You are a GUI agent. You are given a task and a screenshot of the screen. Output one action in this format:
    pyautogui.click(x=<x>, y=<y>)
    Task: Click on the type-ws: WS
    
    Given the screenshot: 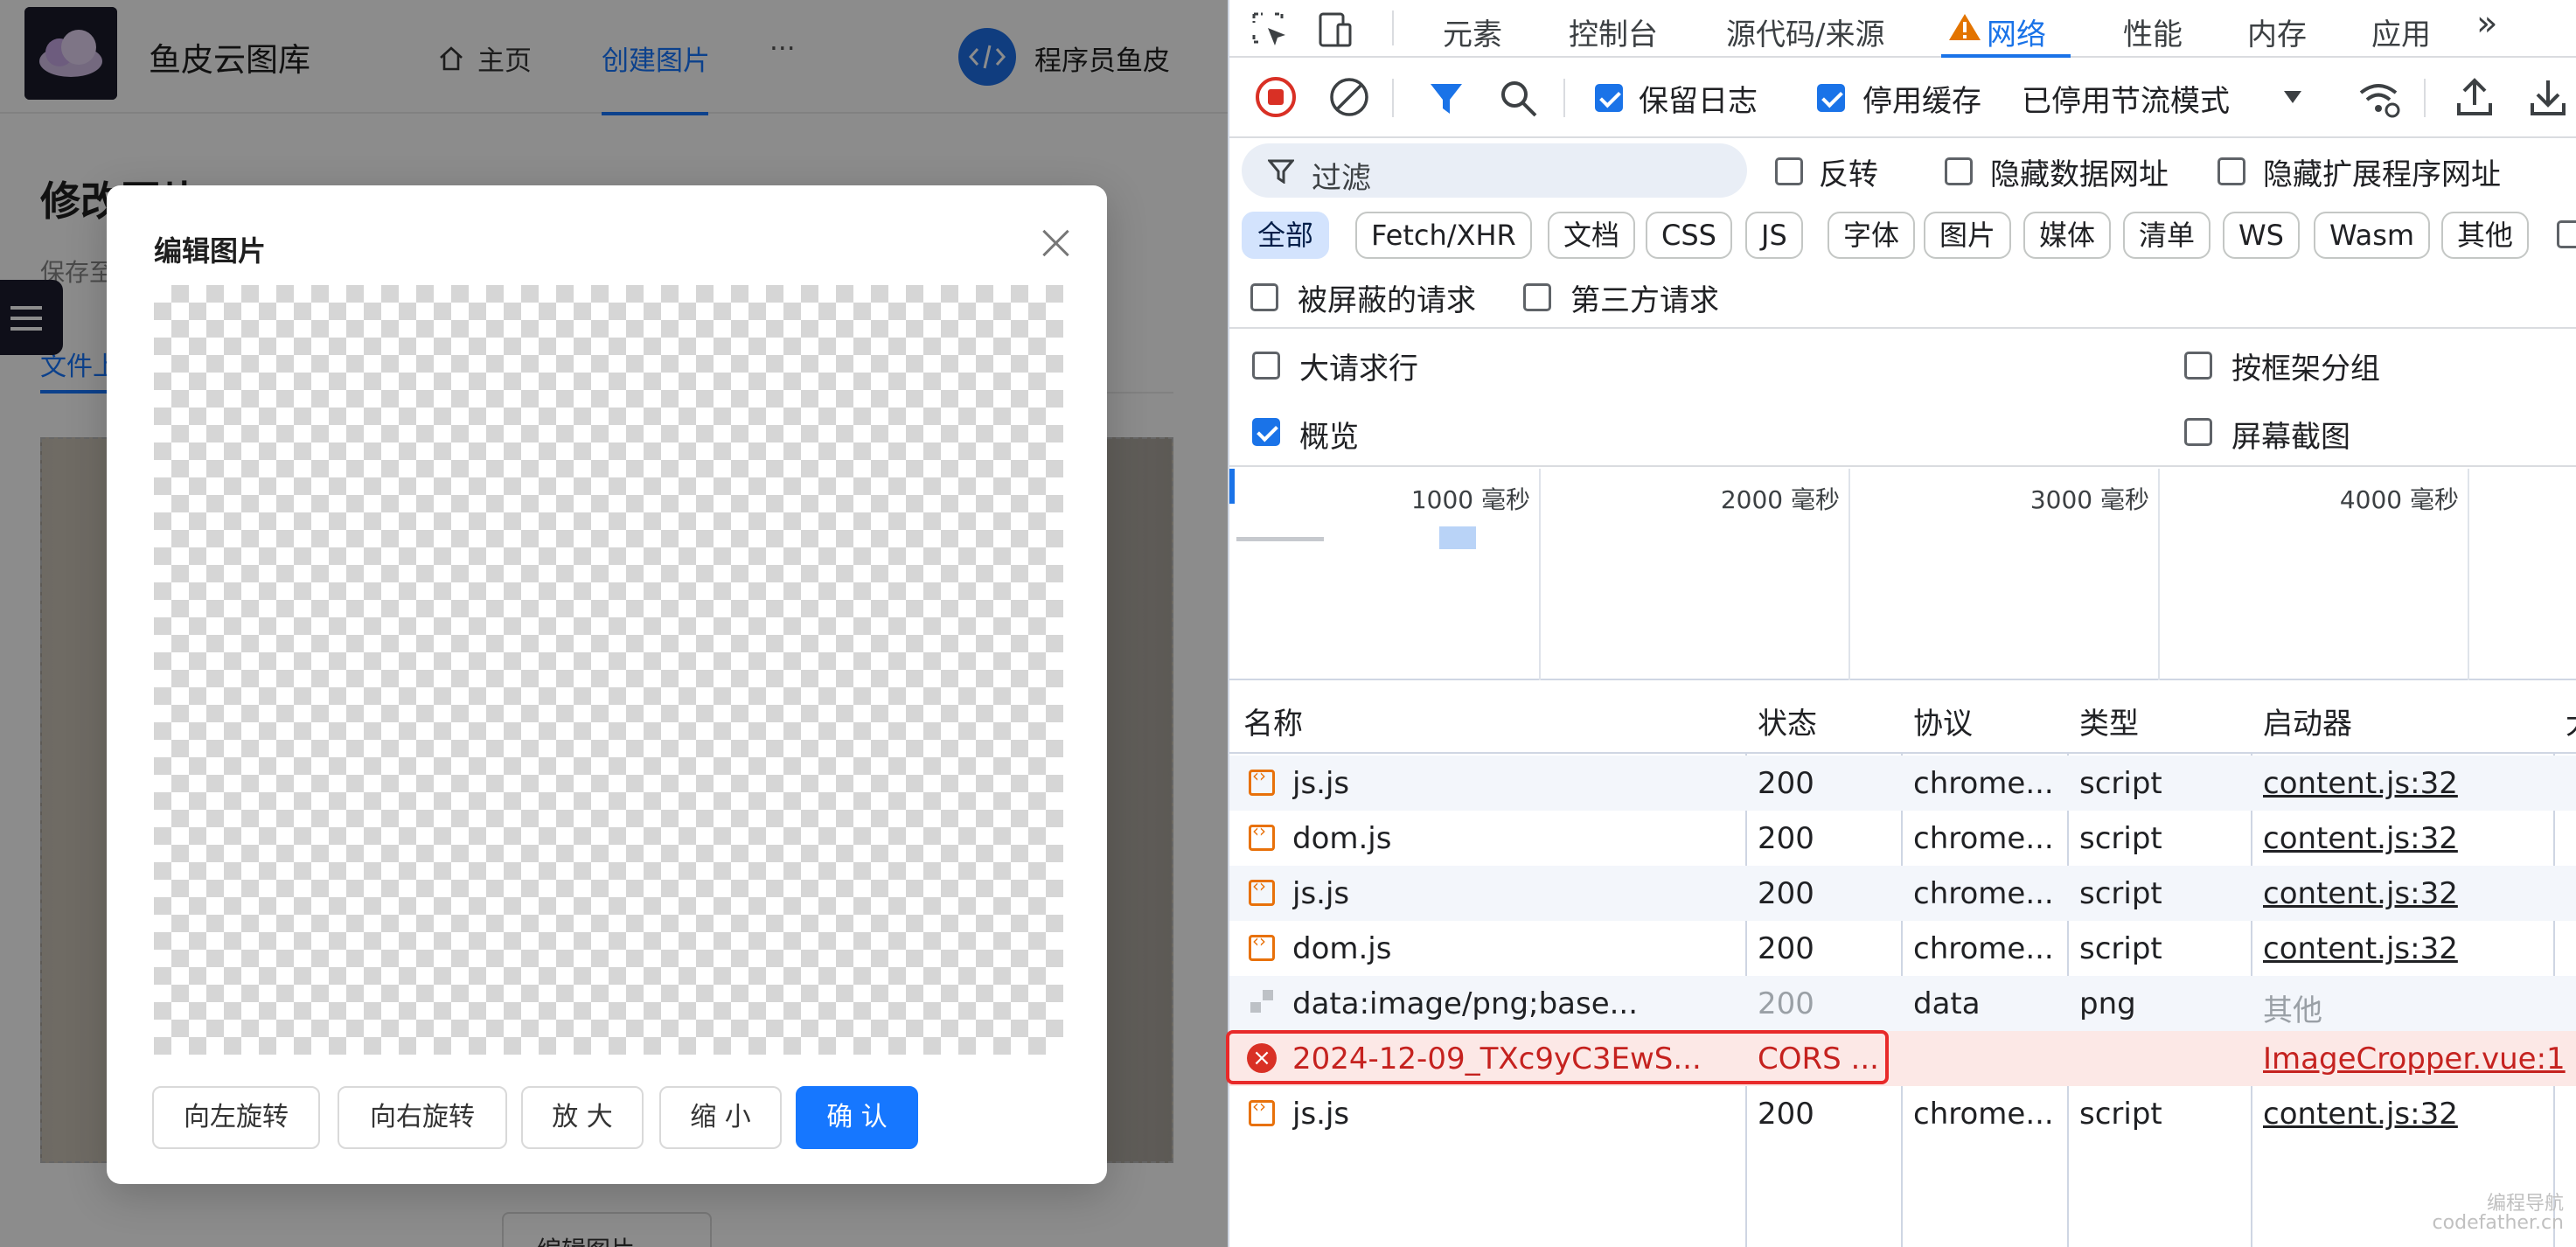 What is the action you would take?
    pyautogui.click(x=2261, y=235)
    